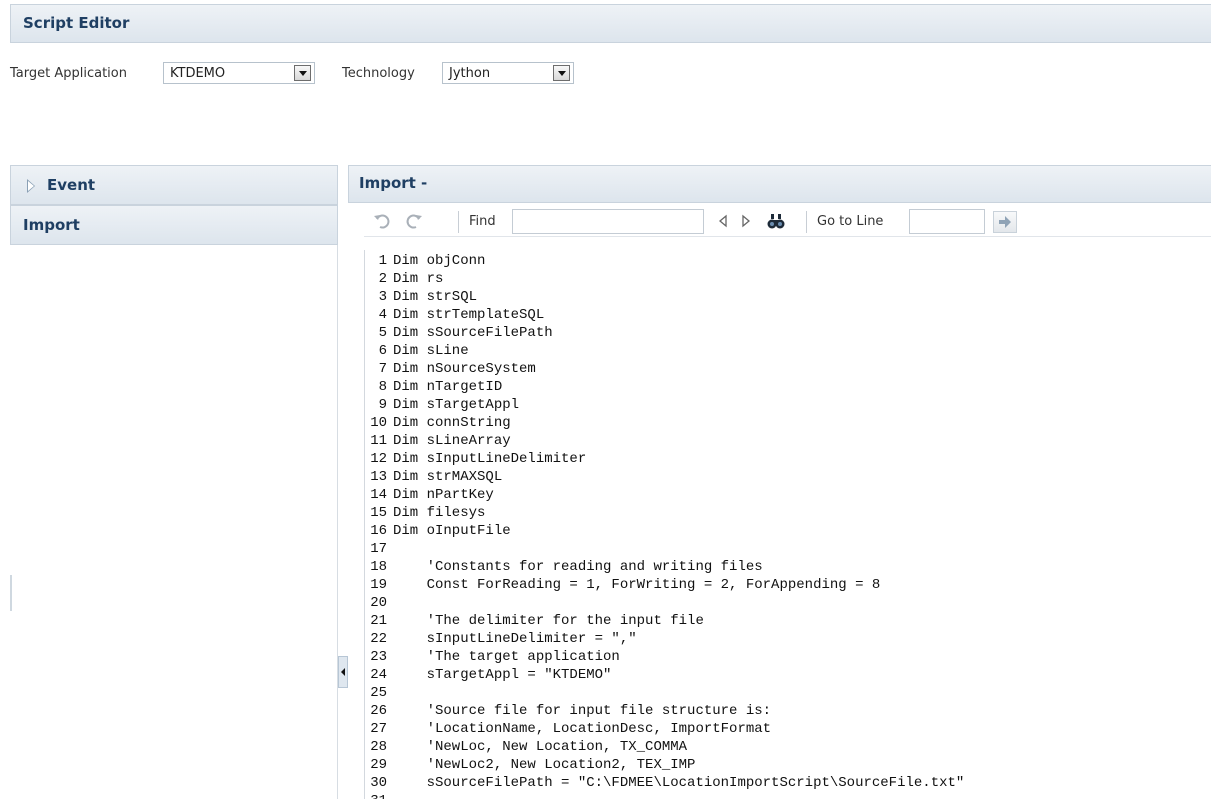 This screenshot has width=1211, height=799. Describe the element at coordinates (448, 387) in the screenshot. I see `code-text: Dim nTargetID` at that location.